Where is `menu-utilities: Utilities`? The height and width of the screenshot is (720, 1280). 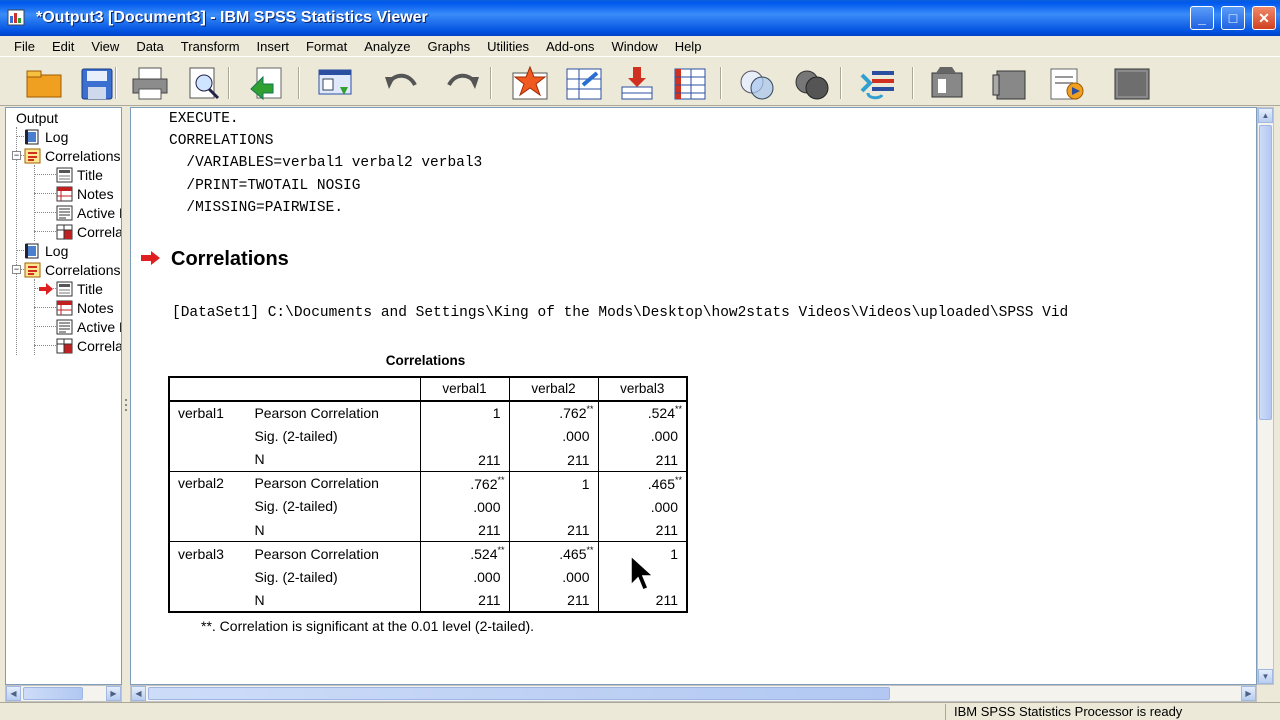 menu-utilities: Utilities is located at coordinates (508, 46).